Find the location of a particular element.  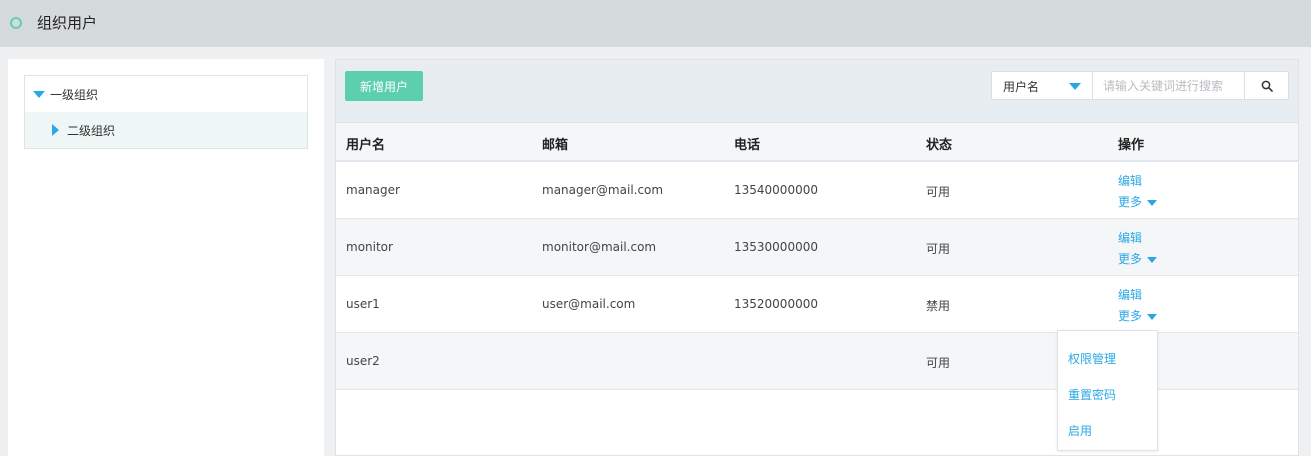

search-icon is located at coordinates (1267, 86).